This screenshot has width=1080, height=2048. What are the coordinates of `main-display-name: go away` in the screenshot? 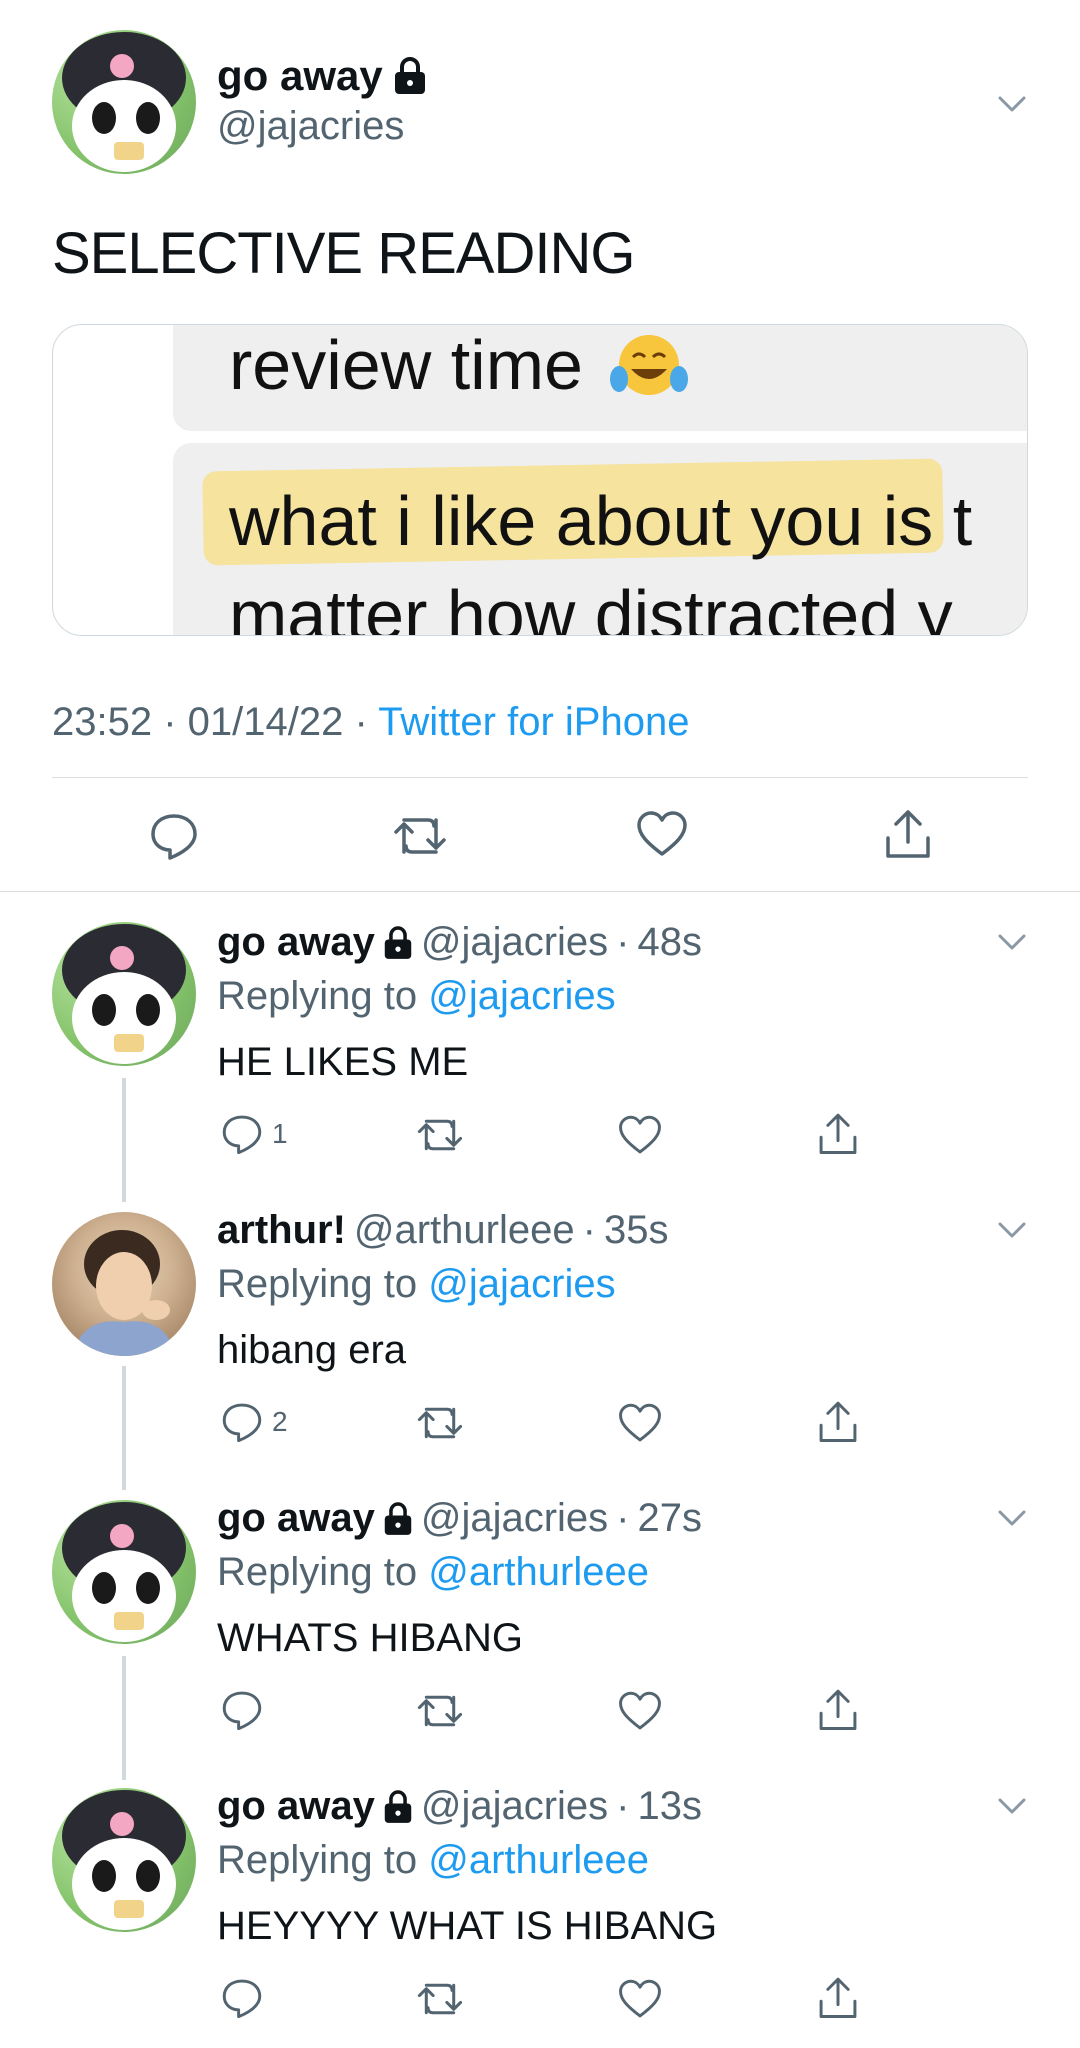 It's located at (322, 76).